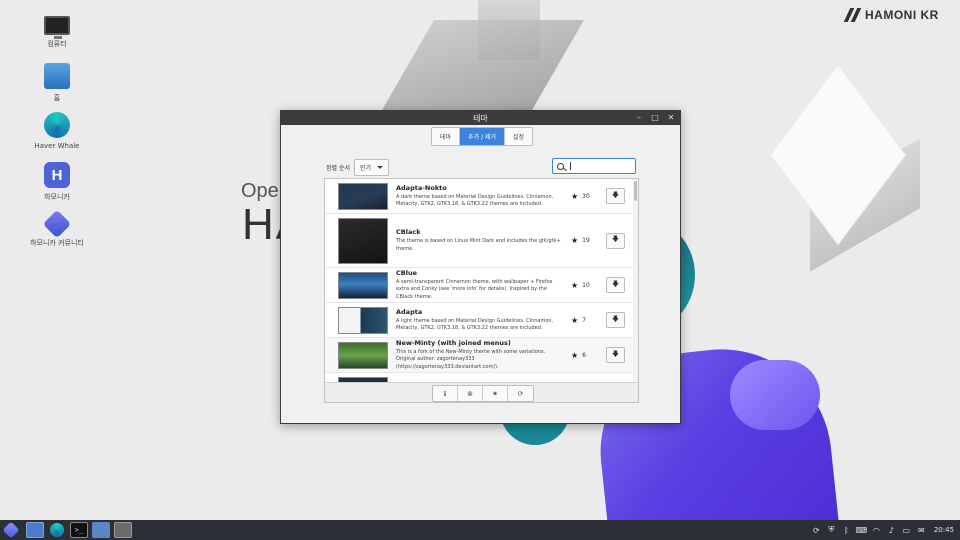  I want to click on rating-count: 30, so click(586, 196).